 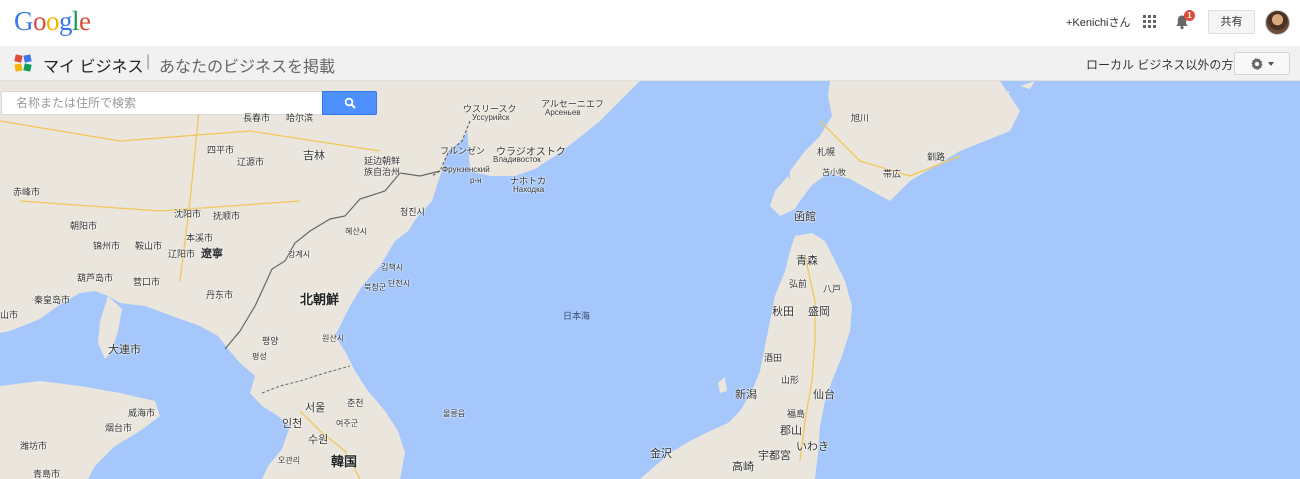 I want to click on map-label: 延边朝鲜族自治州, so click(x=382, y=166).